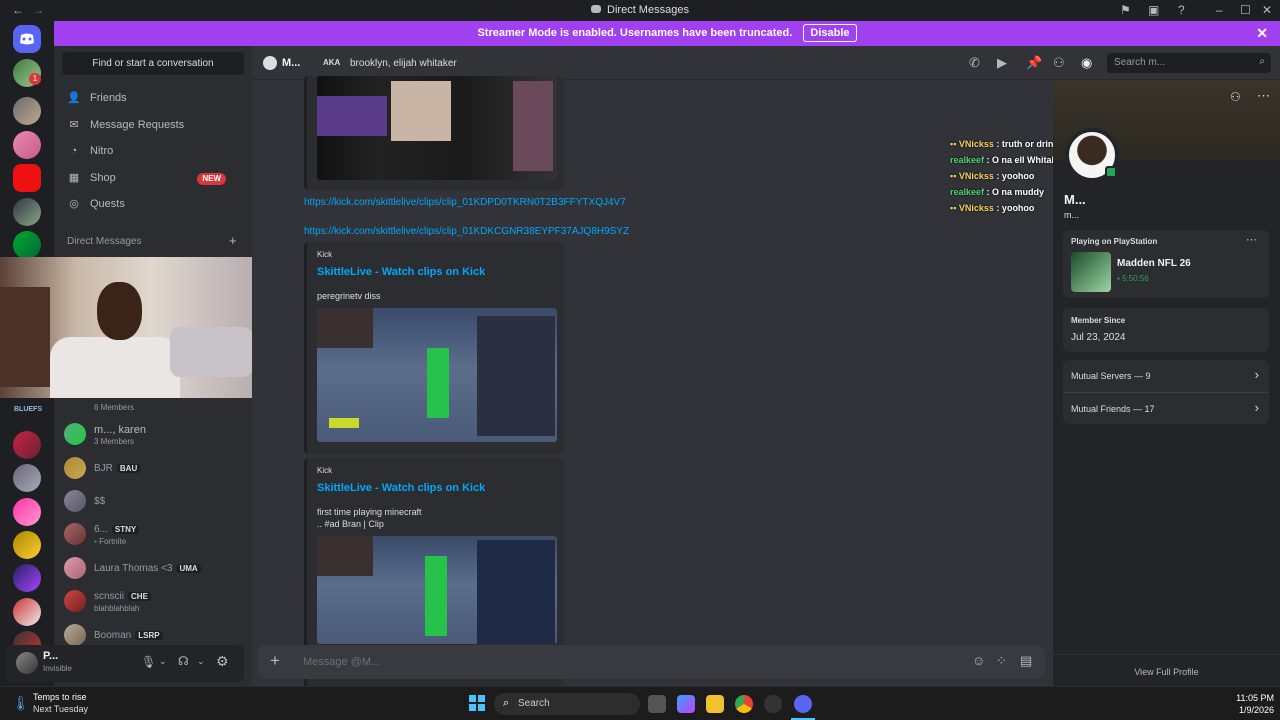 This screenshot has width=1280, height=720. What do you see at coordinates (1181, 10) in the screenshot?
I see `help-icon: ?` at bounding box center [1181, 10].